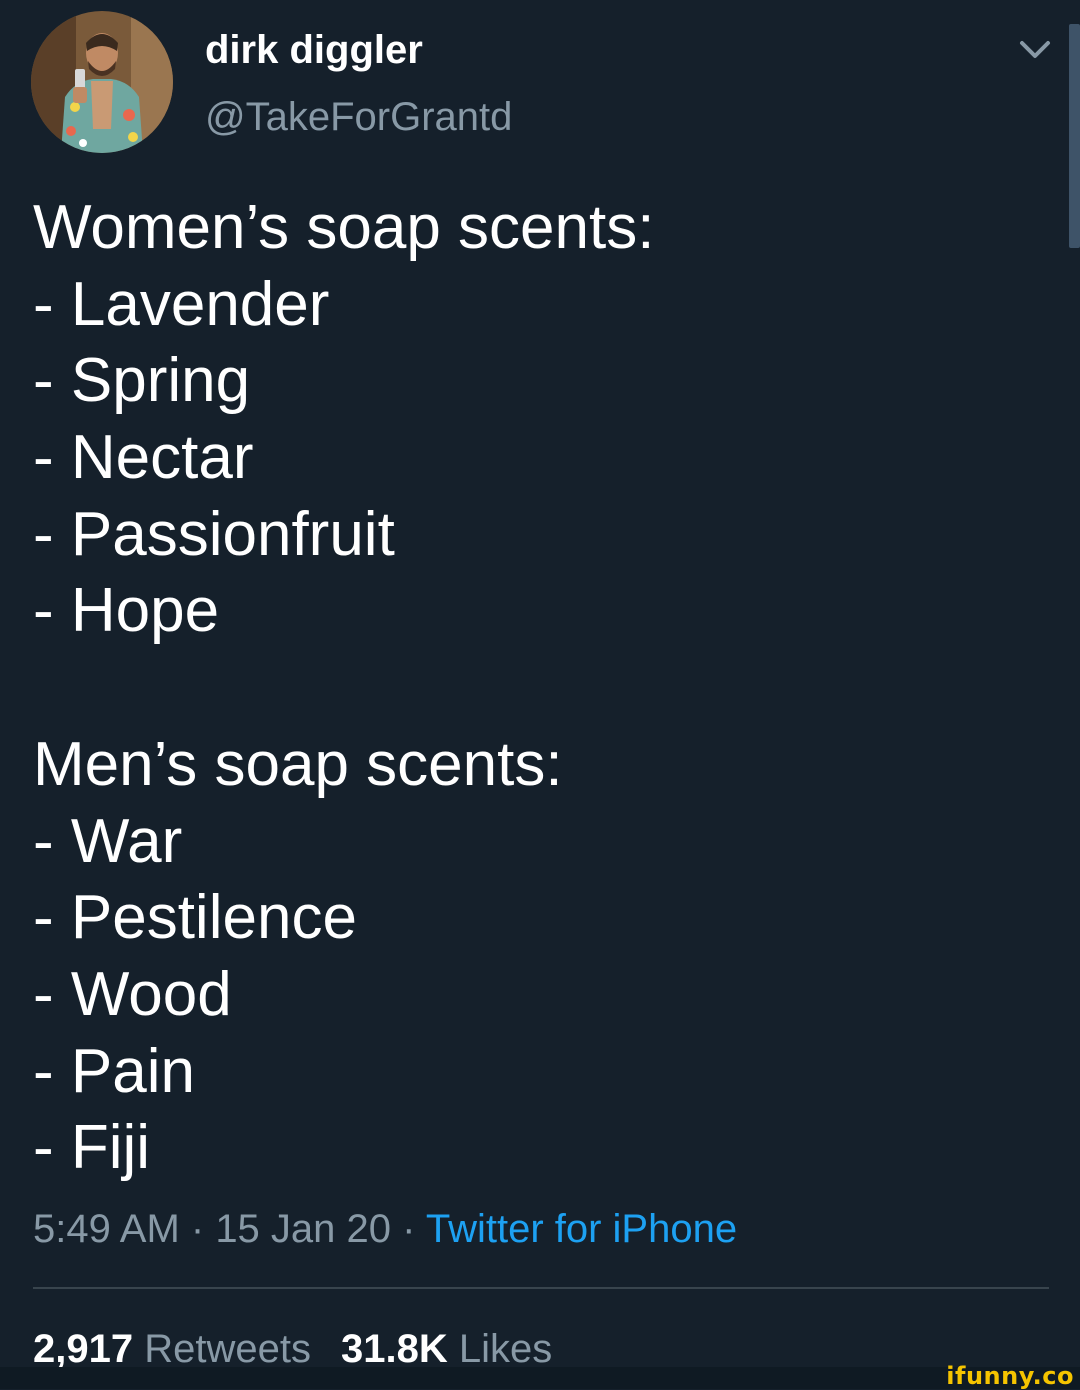  What do you see at coordinates (181, 304) in the screenshot?
I see `tweet-text-line: - Lavender` at bounding box center [181, 304].